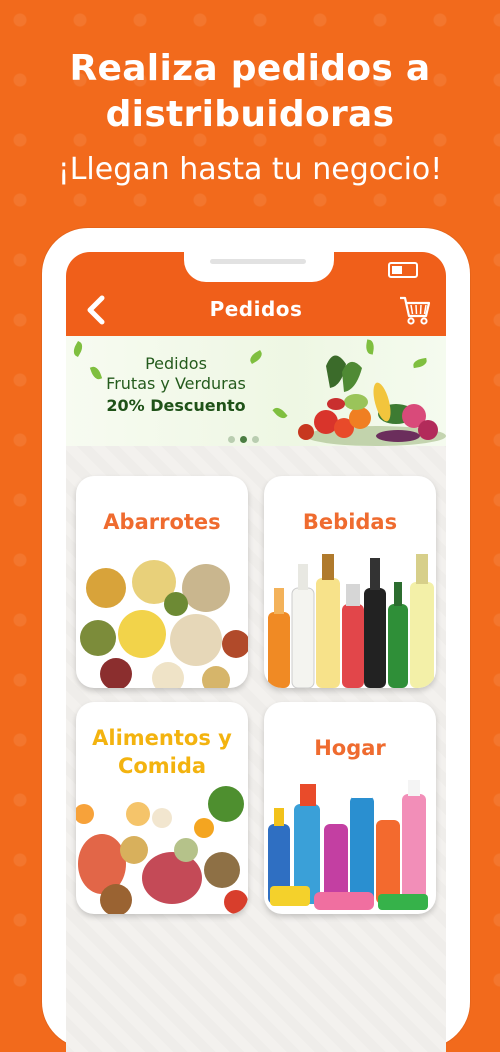 Image resolution: width=500 pixels, height=1052 pixels. Describe the element at coordinates (162, 522) in the screenshot. I see `category-label: Abarrotes` at that location.